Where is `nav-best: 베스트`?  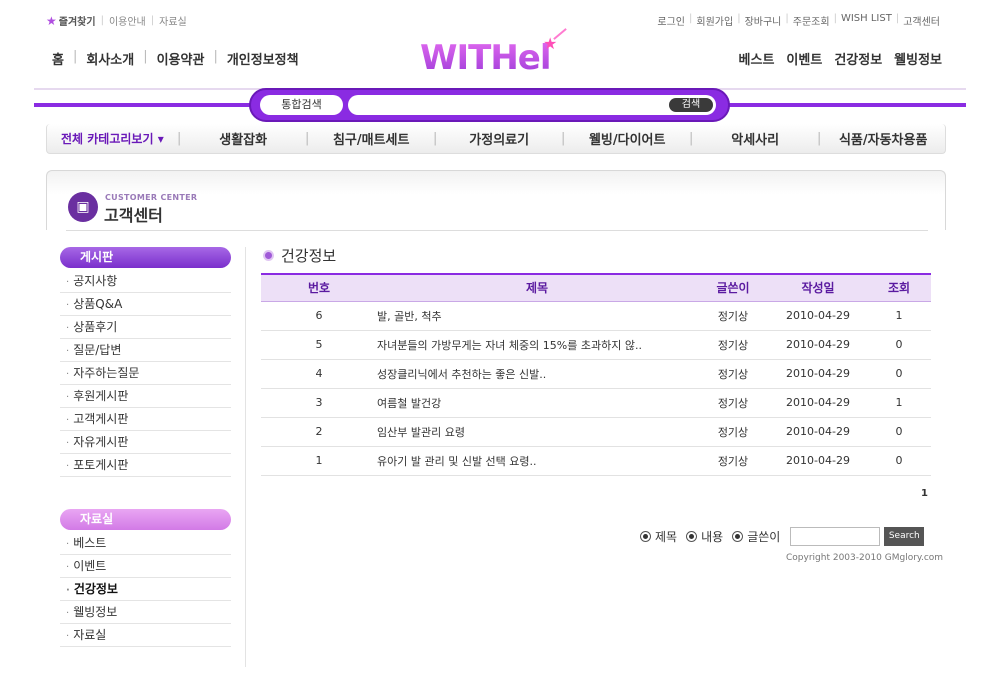 nav-best: 베스트 is located at coordinates (757, 58).